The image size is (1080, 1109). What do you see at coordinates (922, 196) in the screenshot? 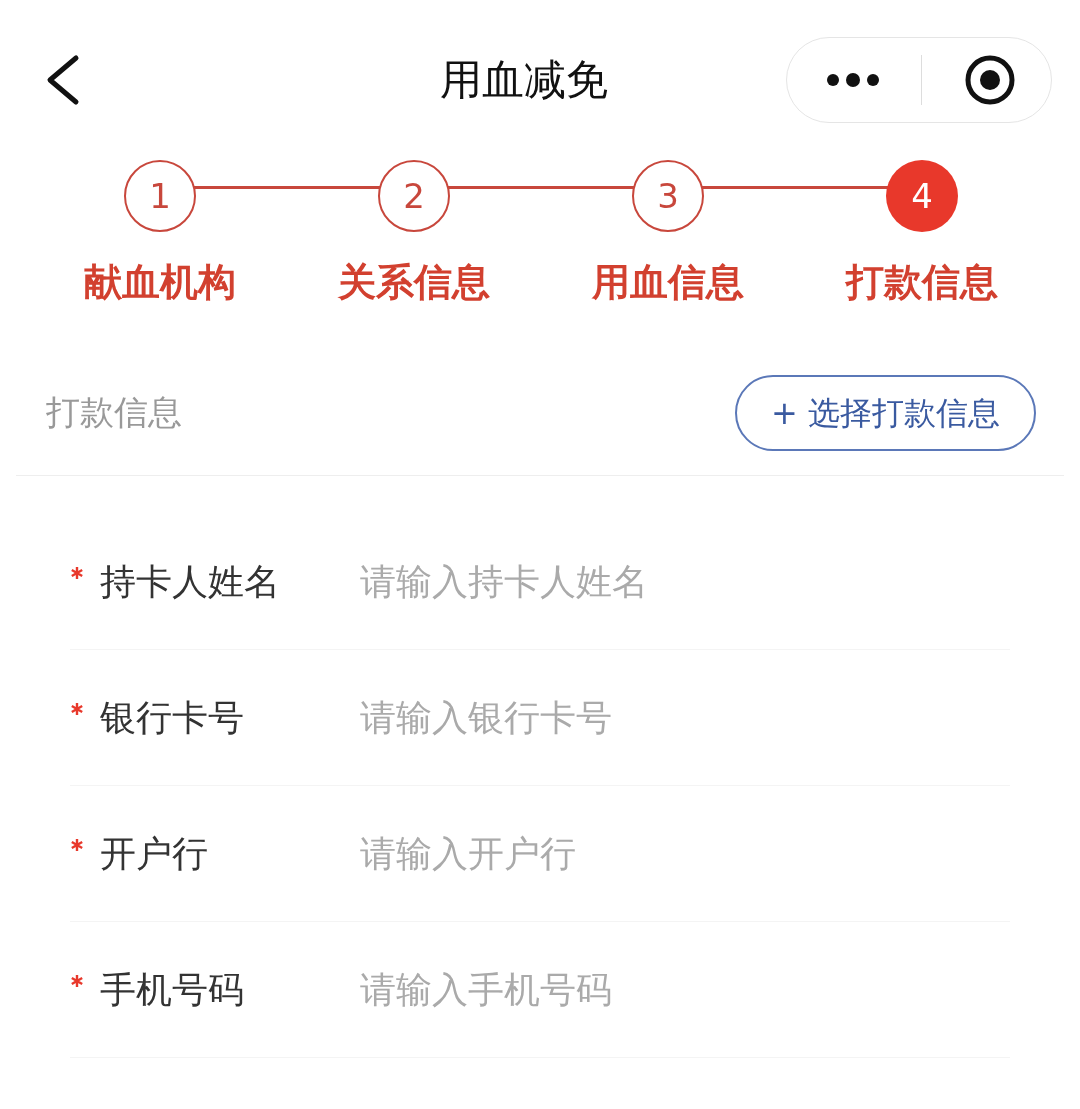
I see `step-number: 4` at bounding box center [922, 196].